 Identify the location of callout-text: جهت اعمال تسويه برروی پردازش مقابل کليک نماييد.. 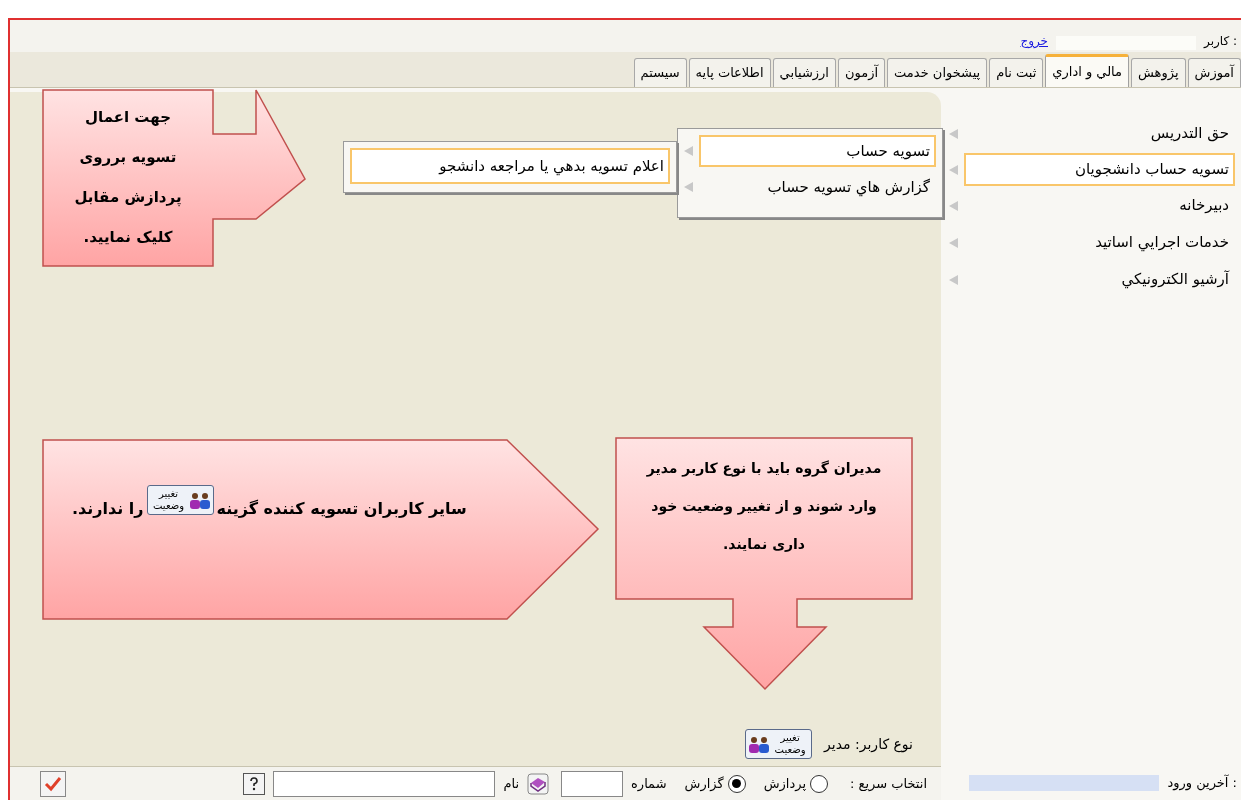
(128, 177).